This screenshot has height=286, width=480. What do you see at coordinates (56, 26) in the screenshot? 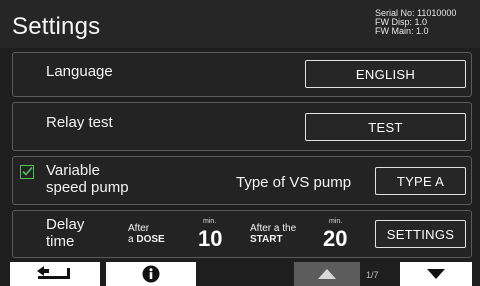
I see `page-title: Settings` at bounding box center [56, 26].